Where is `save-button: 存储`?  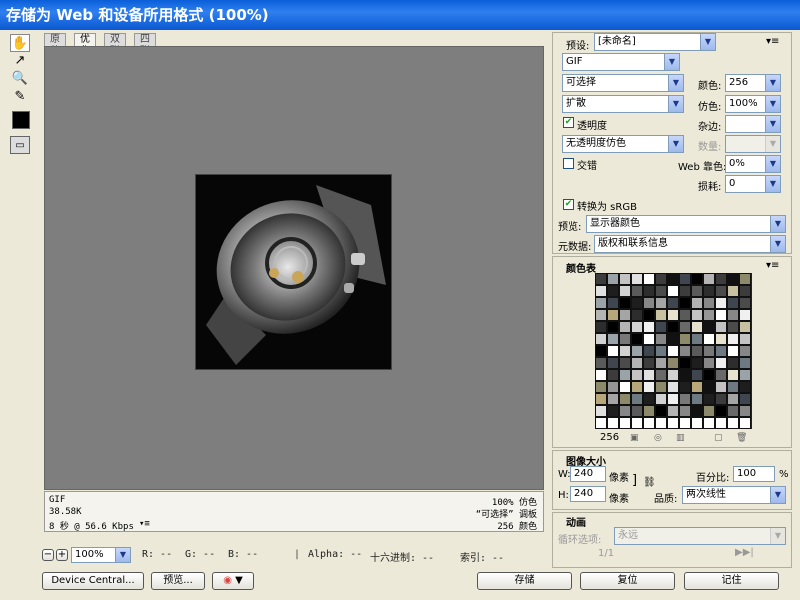
save-button: 存储 is located at coordinates (524, 581).